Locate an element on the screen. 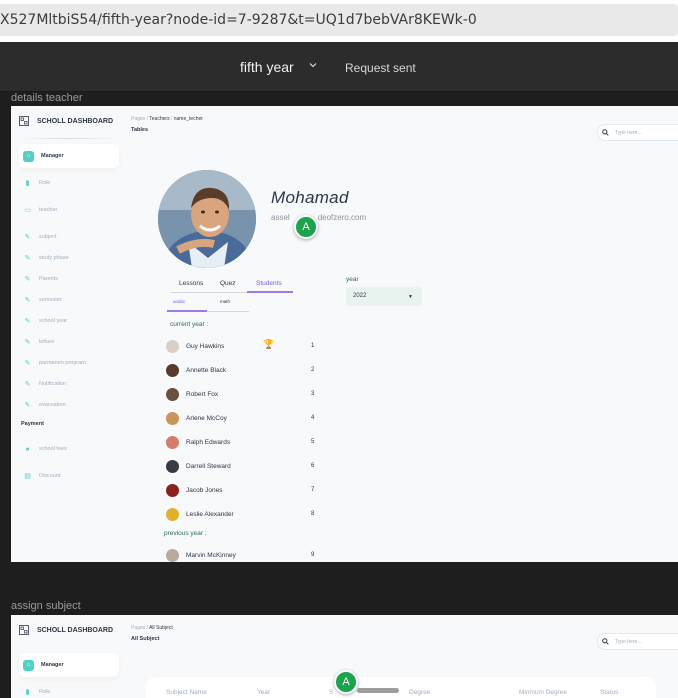 The image size is (678, 698). sidebar-item-teacher: ▭ teacher is located at coordinates (69, 210).